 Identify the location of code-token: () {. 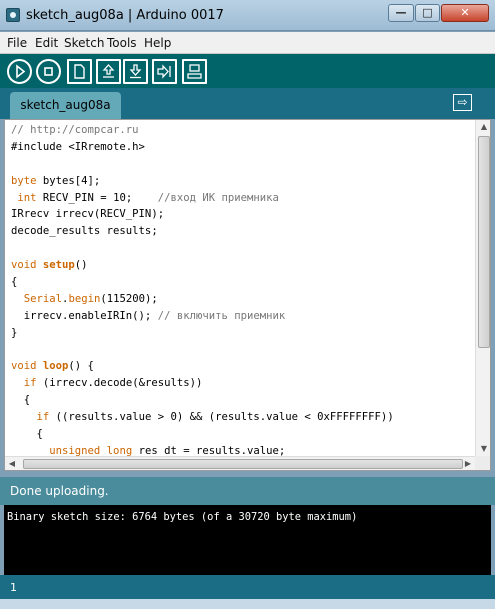
(81, 366).